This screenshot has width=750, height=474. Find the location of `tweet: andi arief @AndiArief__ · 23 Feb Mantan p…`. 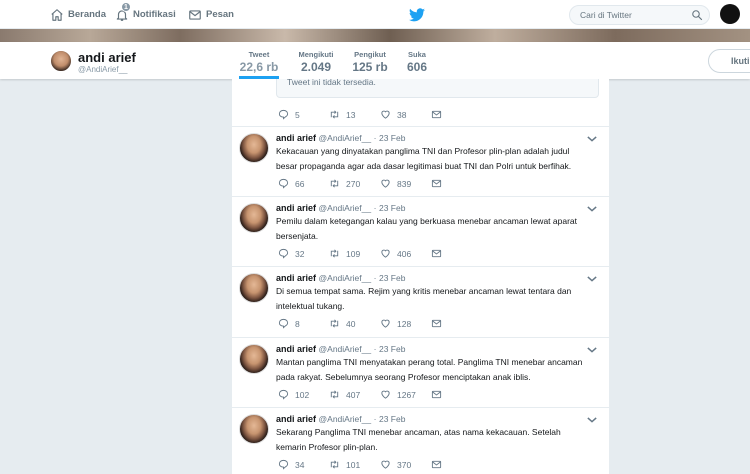

tweet: andi arief @AndiArief__ · 23 Feb Mantan p… is located at coordinates (420, 372).